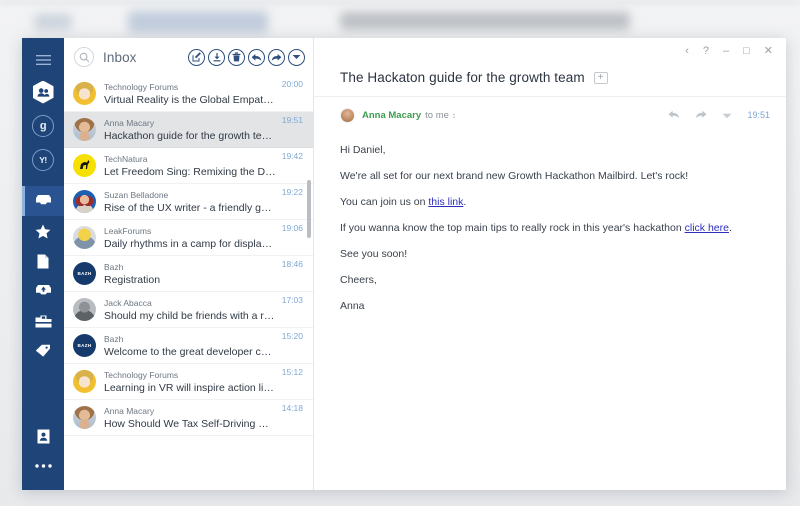  I want to click on account-primary, so click(43, 92).